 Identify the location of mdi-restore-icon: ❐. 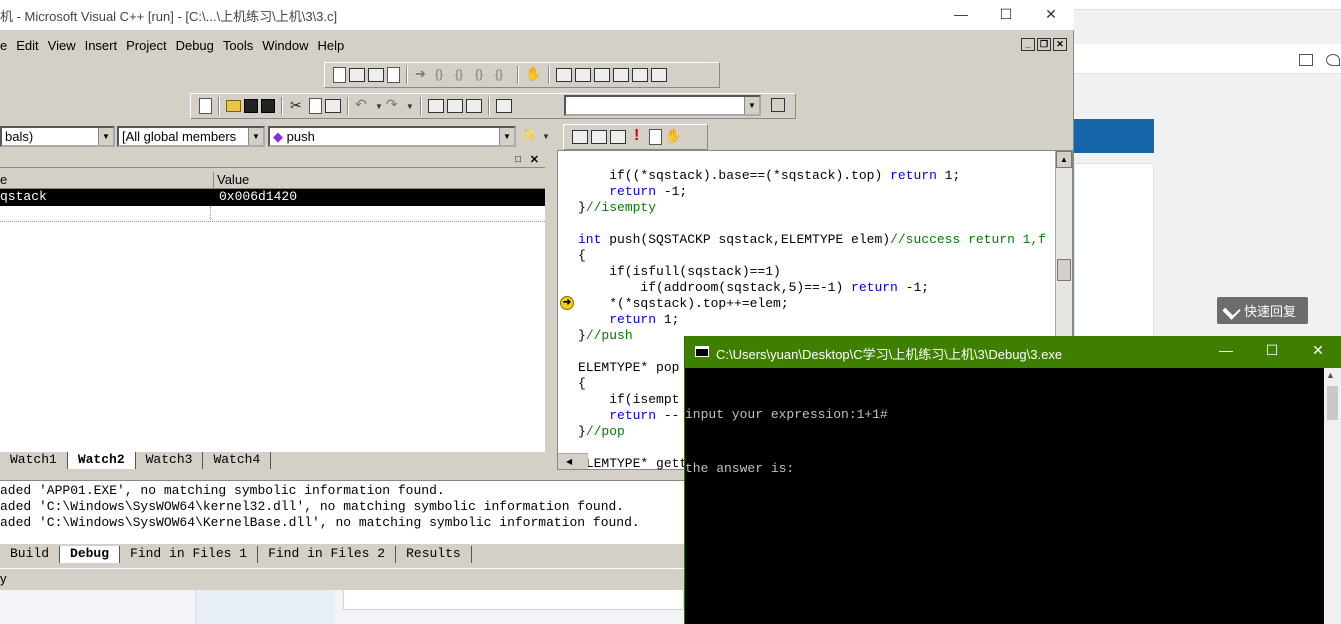
(1044, 44).